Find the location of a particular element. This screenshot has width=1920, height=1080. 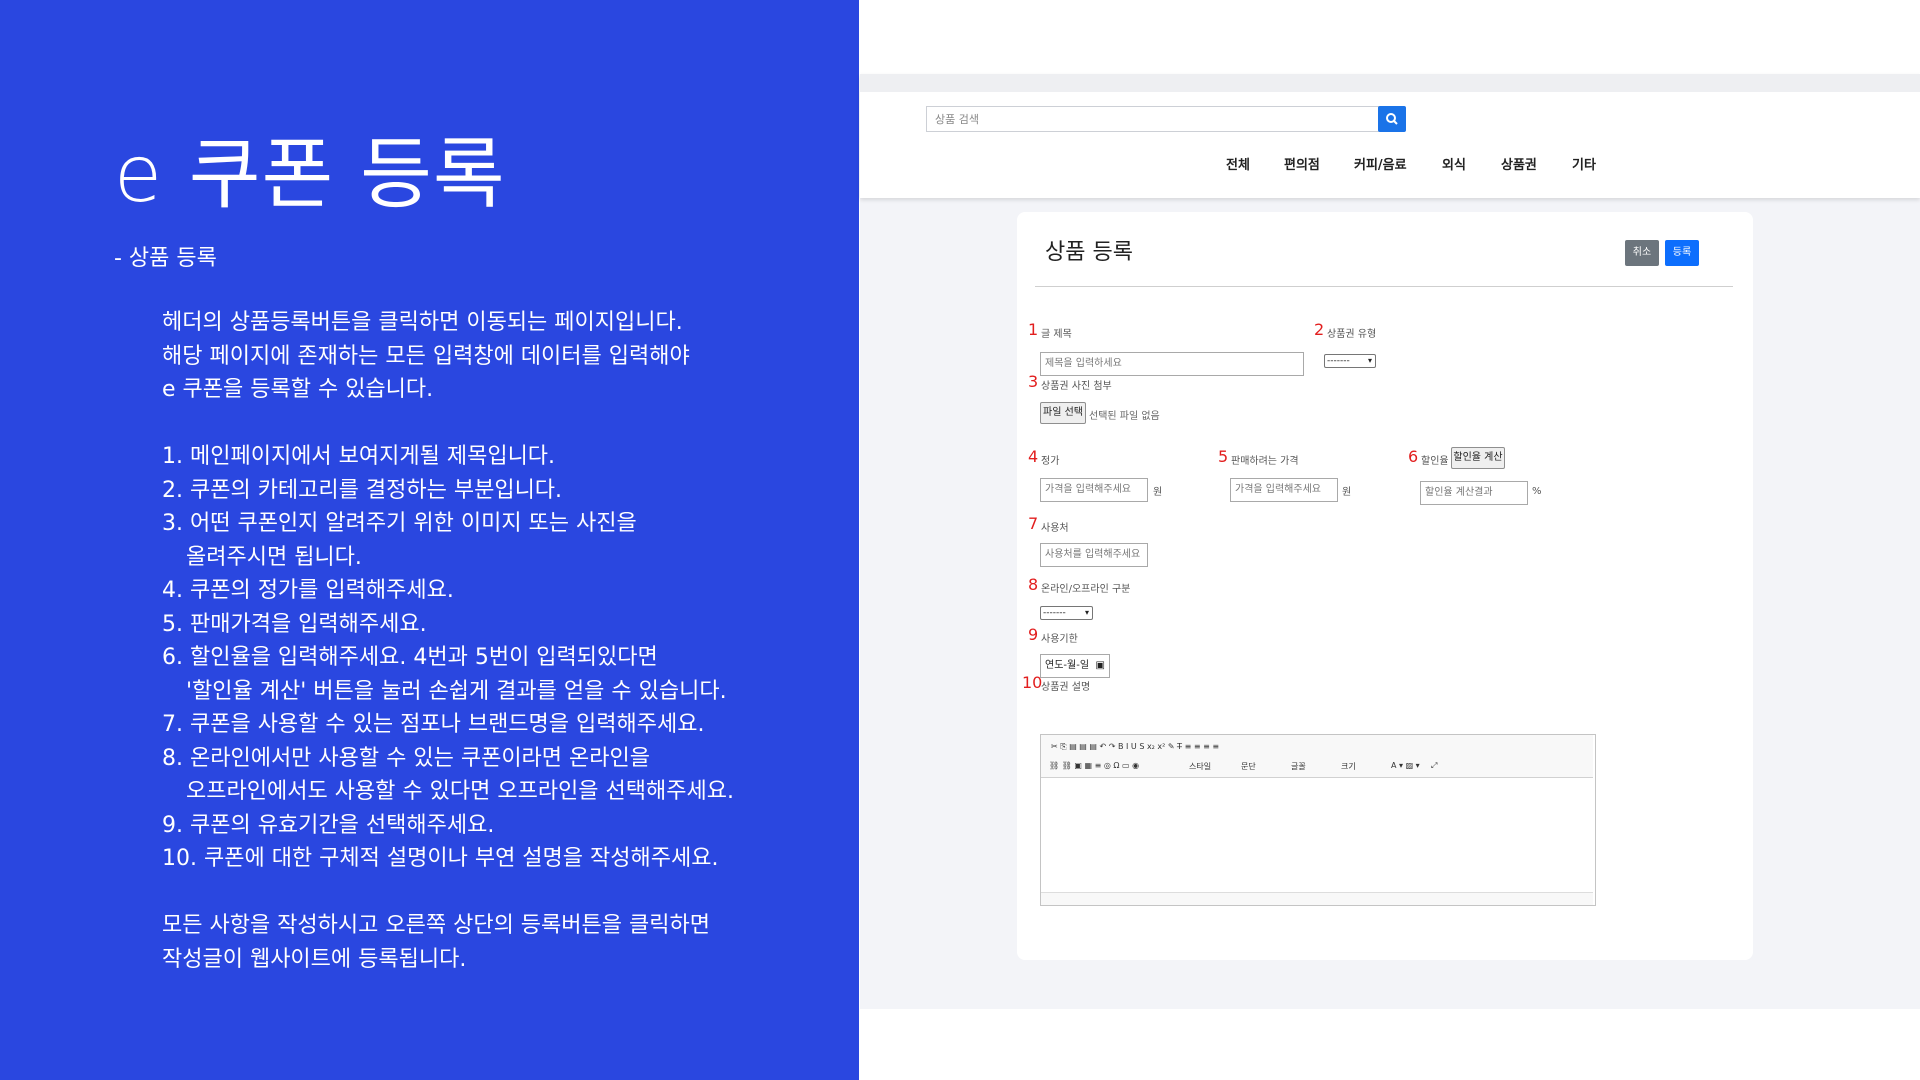

discount-unit: % is located at coordinates (1537, 491).